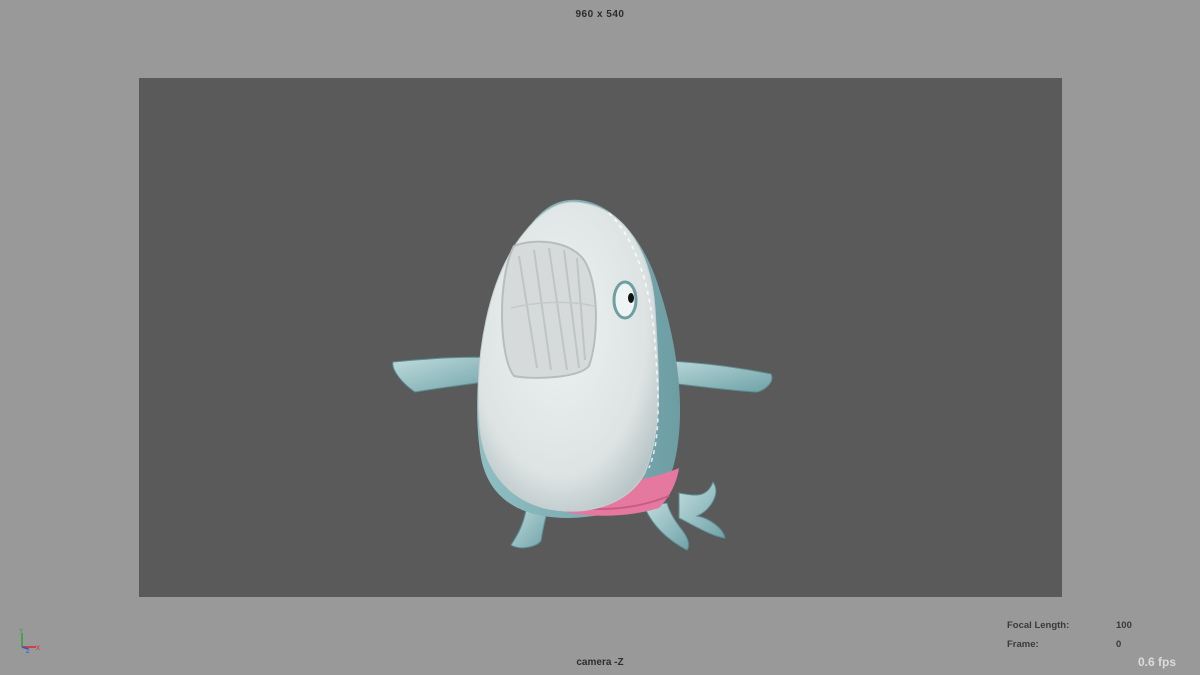  Describe the element at coordinates (1119, 644) in the screenshot. I see `frame-value: 0` at that location.